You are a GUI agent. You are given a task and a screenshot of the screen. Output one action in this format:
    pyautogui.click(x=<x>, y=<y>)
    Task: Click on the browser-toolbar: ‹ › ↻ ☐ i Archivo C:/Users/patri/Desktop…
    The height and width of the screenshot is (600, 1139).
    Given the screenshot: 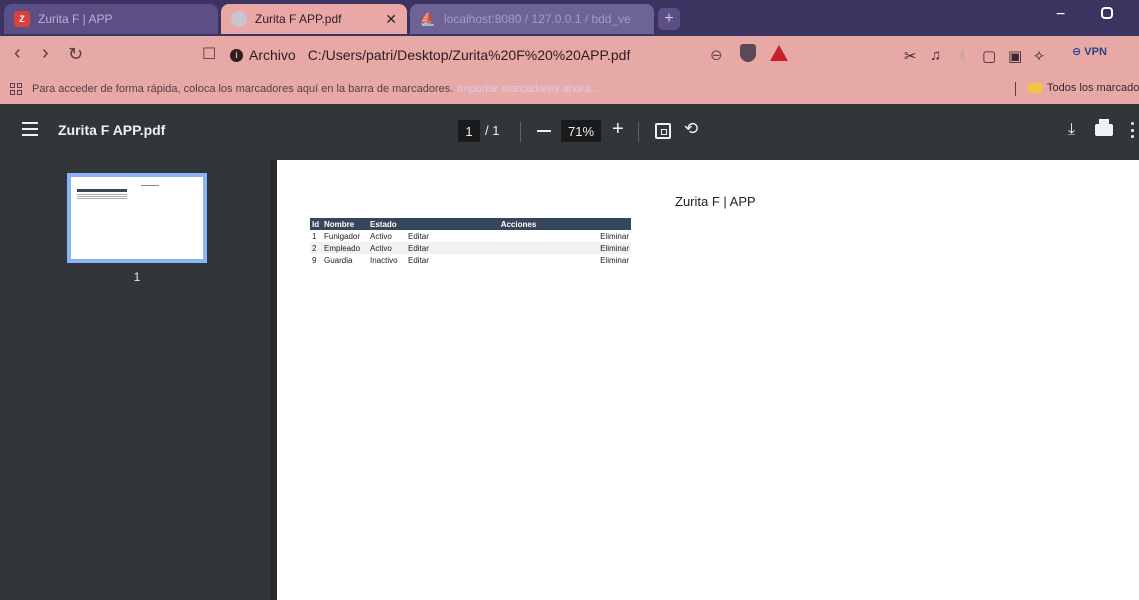 What is the action you would take?
    pyautogui.click(x=569, y=55)
    